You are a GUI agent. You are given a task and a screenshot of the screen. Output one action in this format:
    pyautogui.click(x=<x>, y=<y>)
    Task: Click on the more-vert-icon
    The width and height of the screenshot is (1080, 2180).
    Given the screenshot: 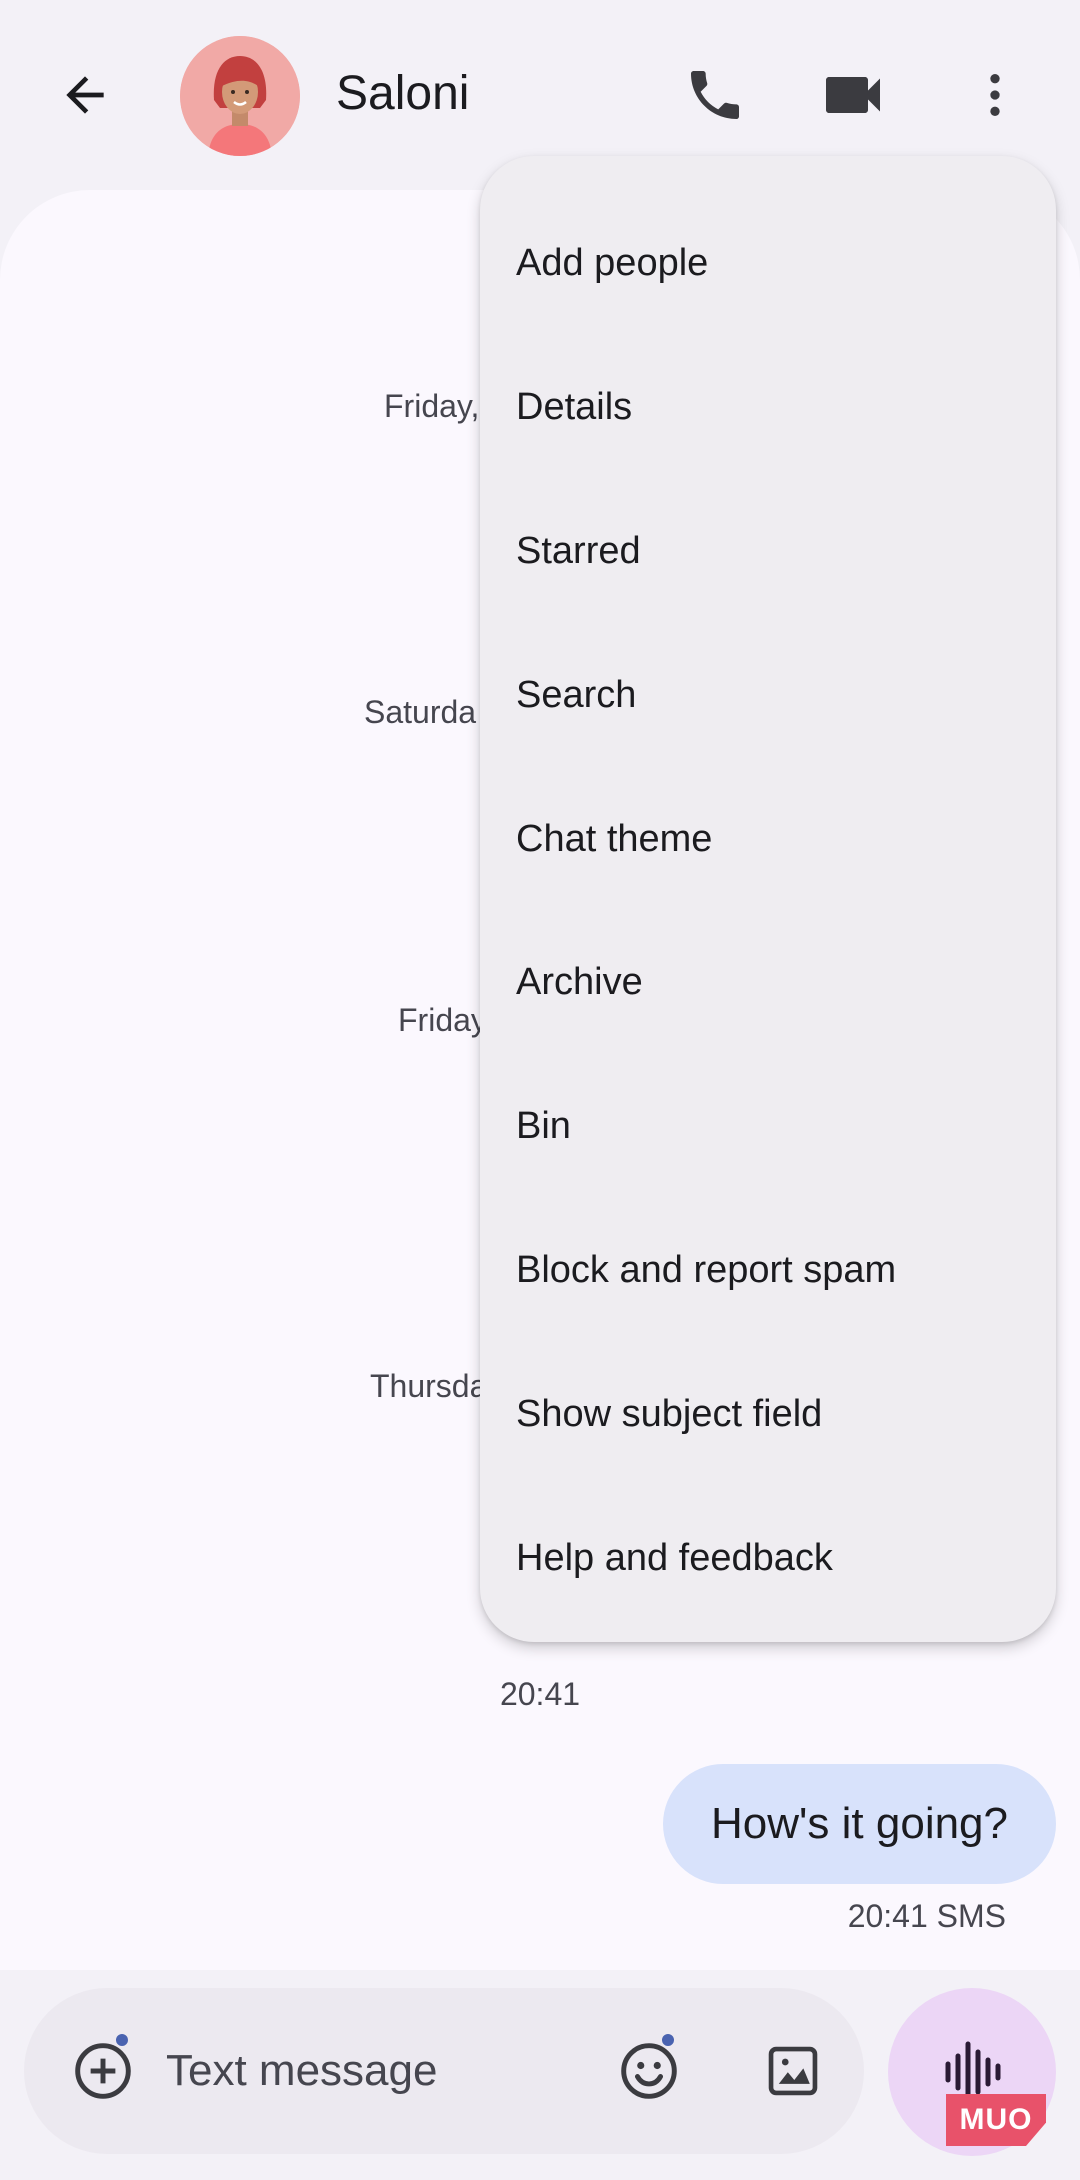 What is the action you would take?
    pyautogui.click(x=995, y=95)
    